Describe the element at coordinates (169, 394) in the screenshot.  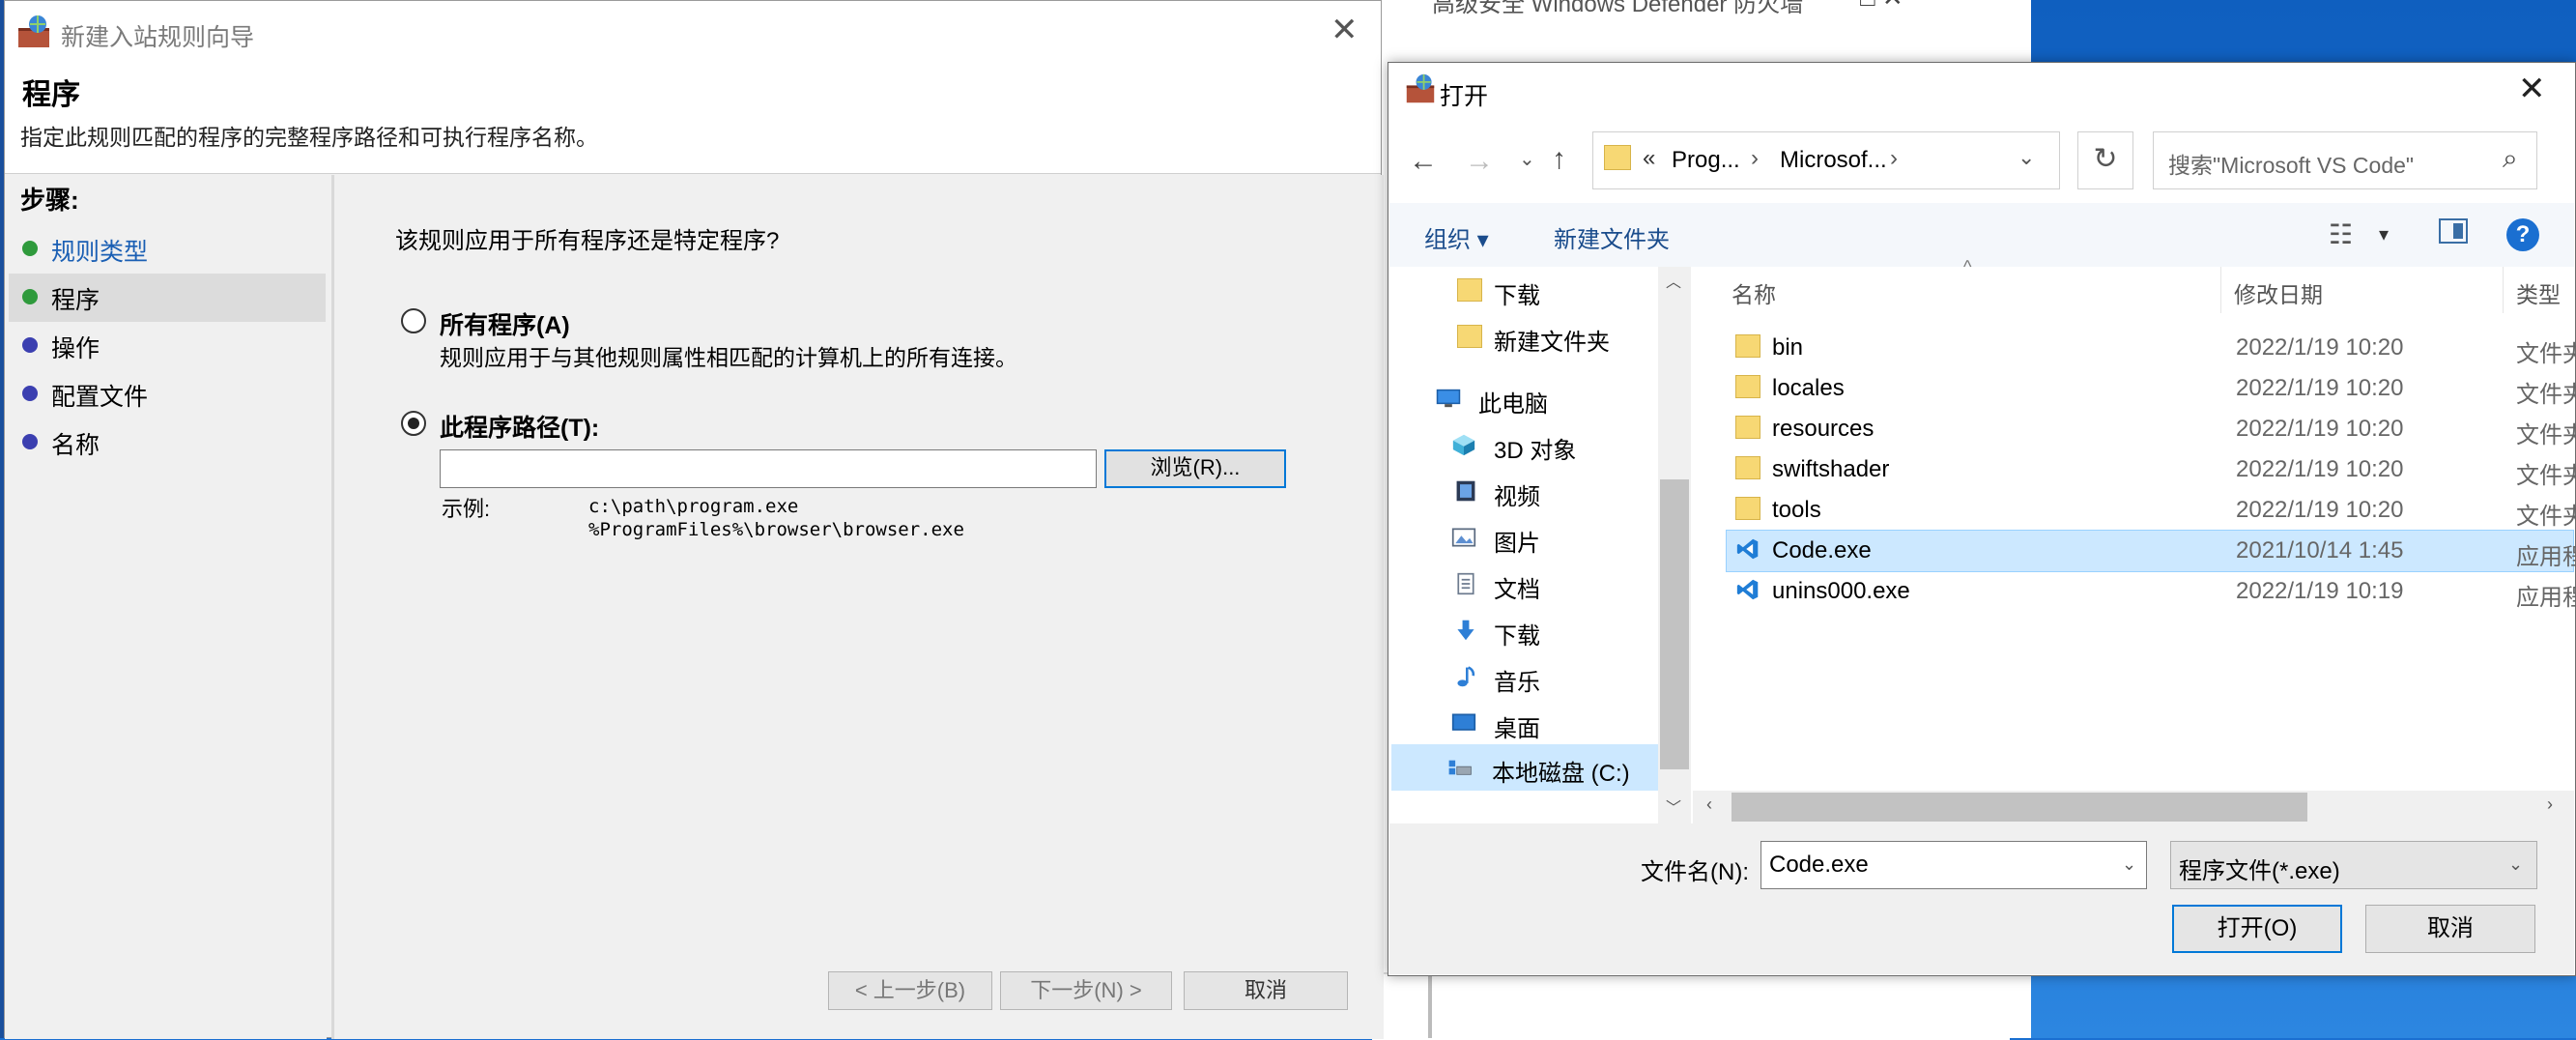
I see `step-profile: 配置文件` at that location.